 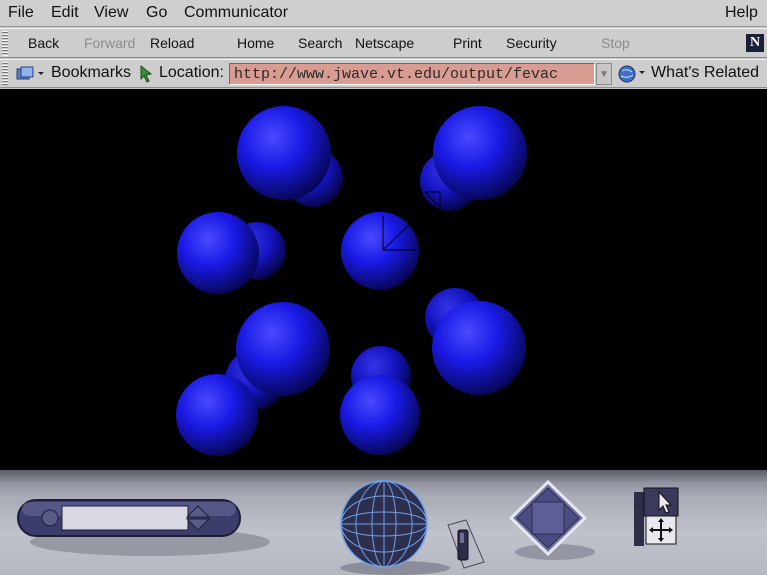 I want to click on vrml-slider-control, so click(x=129, y=518).